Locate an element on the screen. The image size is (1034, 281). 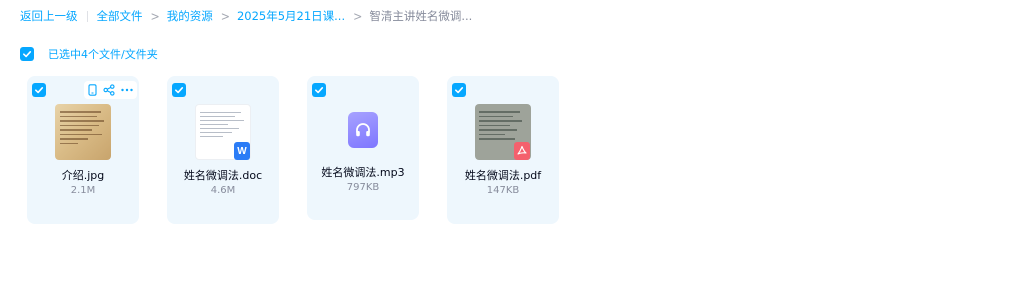
file-card: W 姓名微调法.doc 4.6M is located at coordinates (223, 150).